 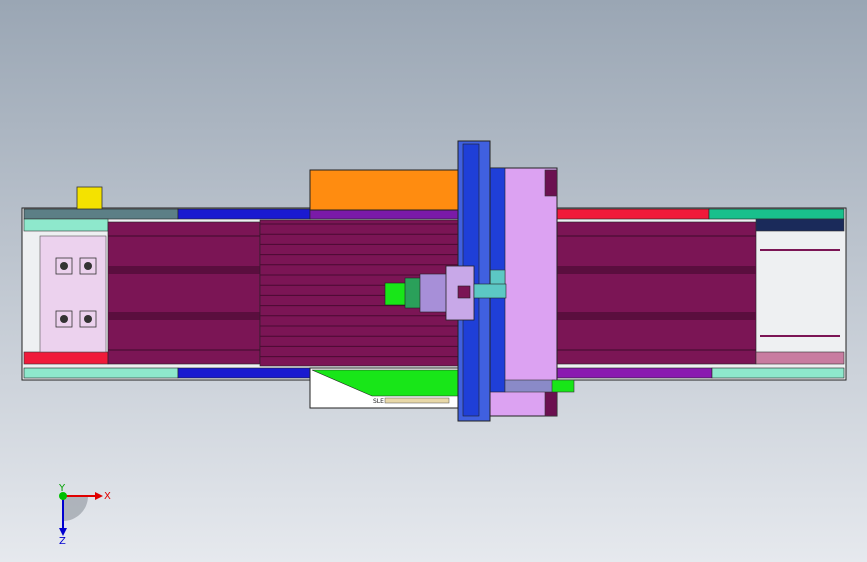 I want to click on x-axis-label: X, so click(x=107, y=496).